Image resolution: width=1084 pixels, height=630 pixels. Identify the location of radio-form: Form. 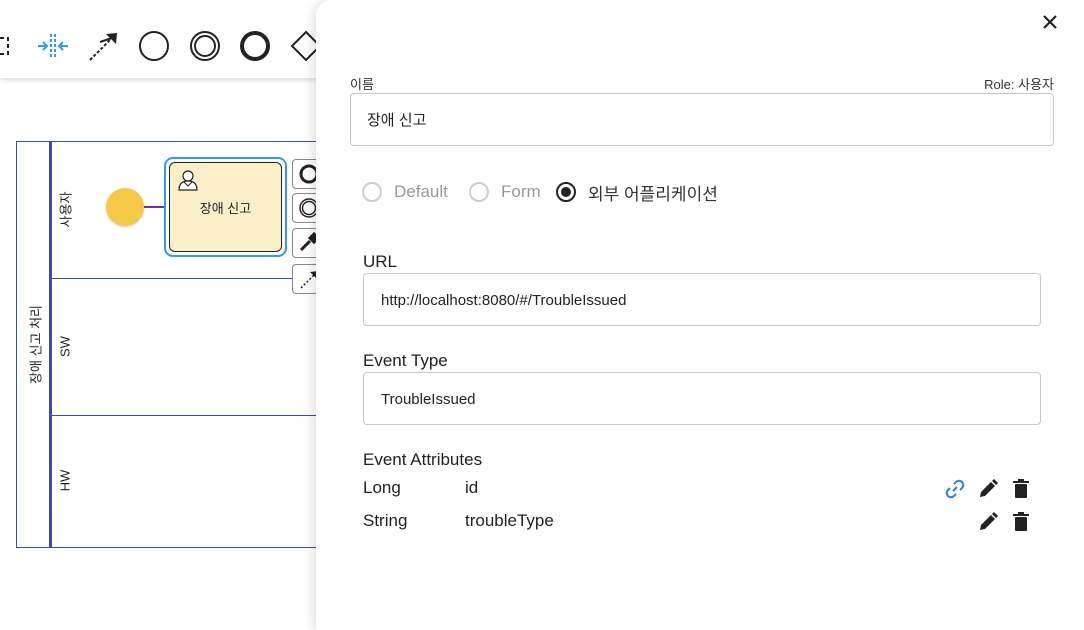
(505, 192).